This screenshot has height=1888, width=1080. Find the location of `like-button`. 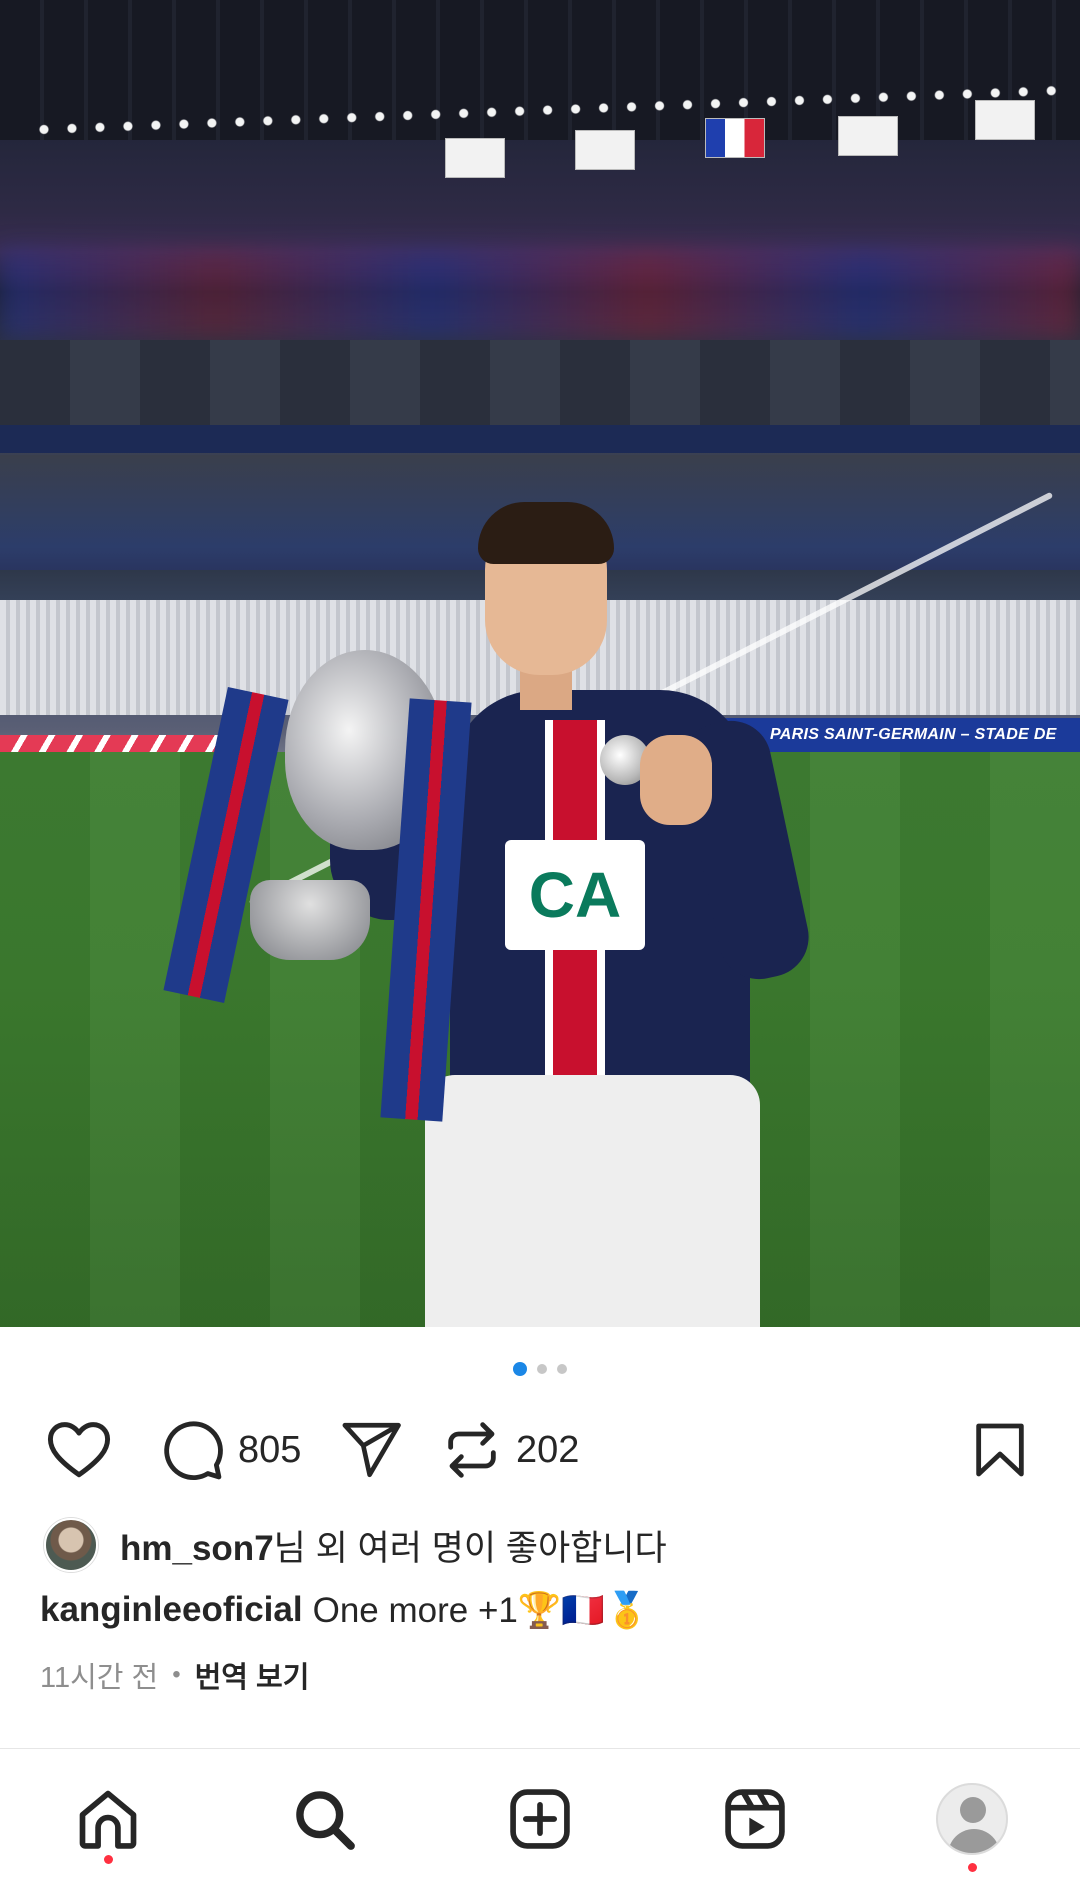

like-button is located at coordinates (79, 1450).